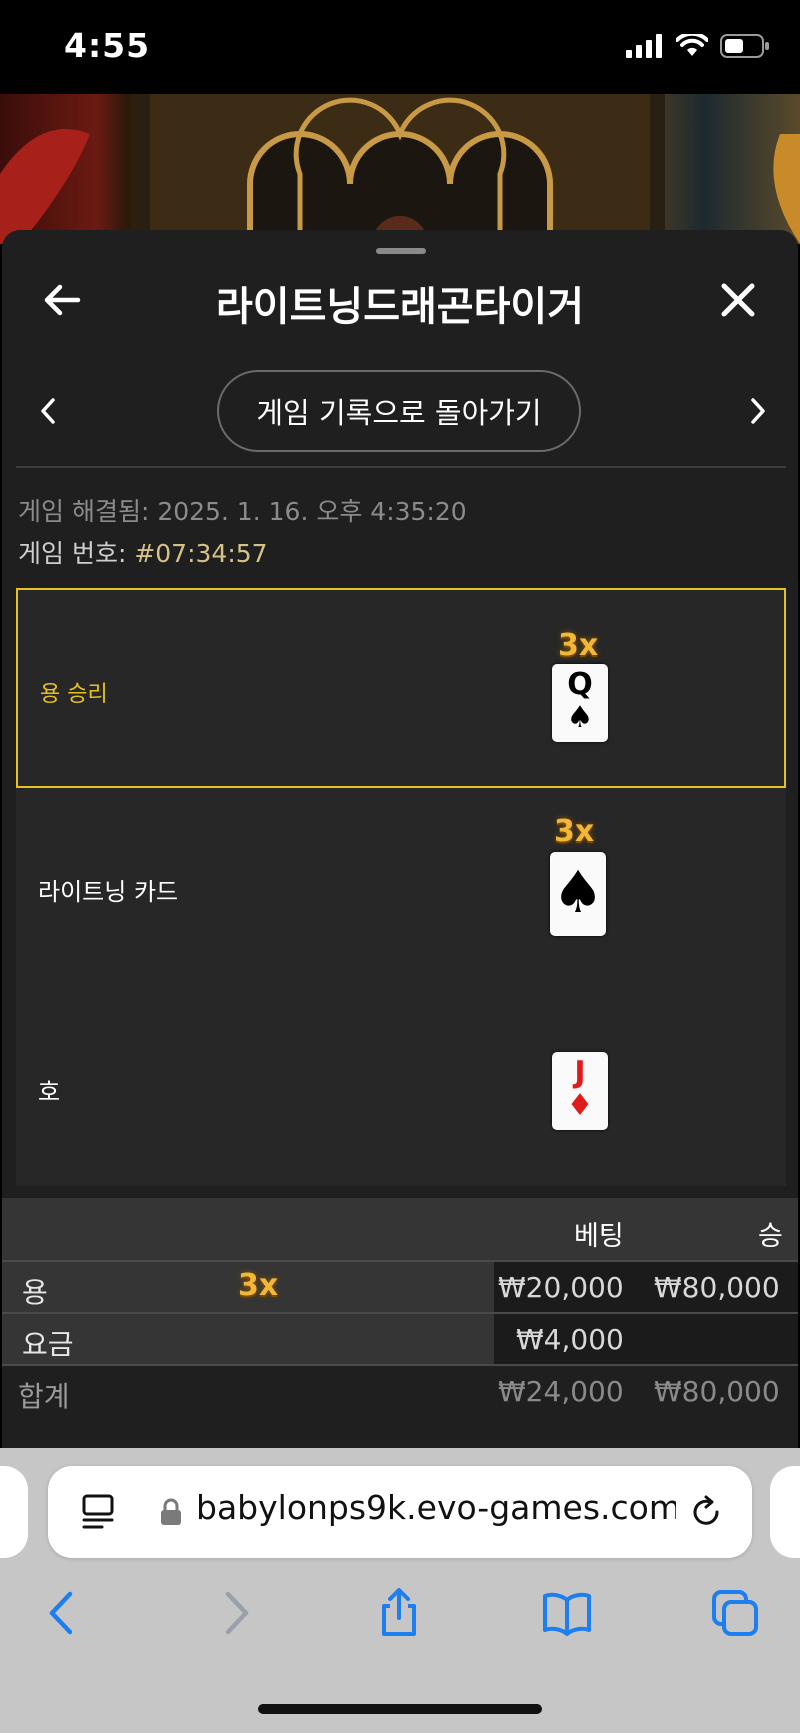 This screenshot has width=800, height=1733. What do you see at coordinates (400, 307) in the screenshot?
I see `page-title: 라이트닝드래곤타이거` at bounding box center [400, 307].